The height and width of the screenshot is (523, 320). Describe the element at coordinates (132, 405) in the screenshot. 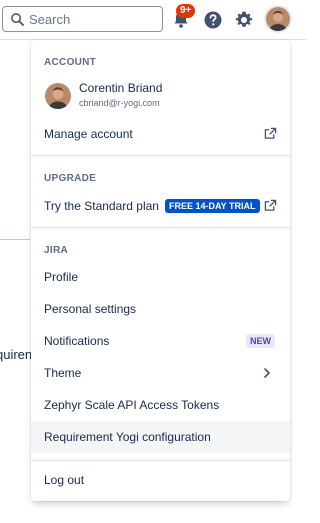

I see `zephyr-scale-tokens-label: Zephyr Scale API Access Tokens` at that location.